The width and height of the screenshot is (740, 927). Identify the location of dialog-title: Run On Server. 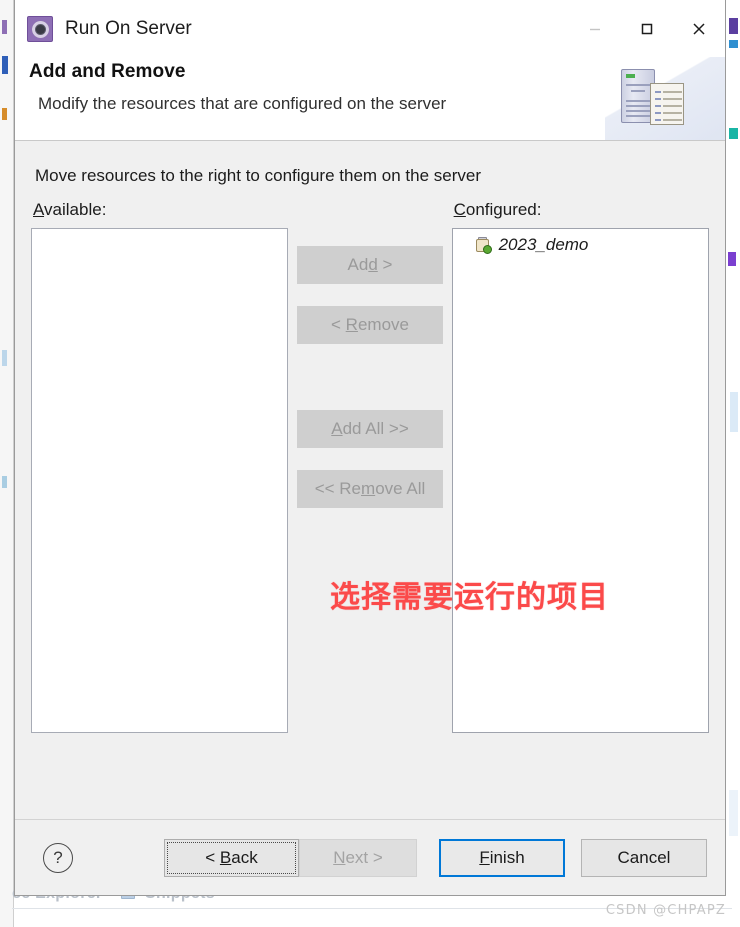
(128, 28).